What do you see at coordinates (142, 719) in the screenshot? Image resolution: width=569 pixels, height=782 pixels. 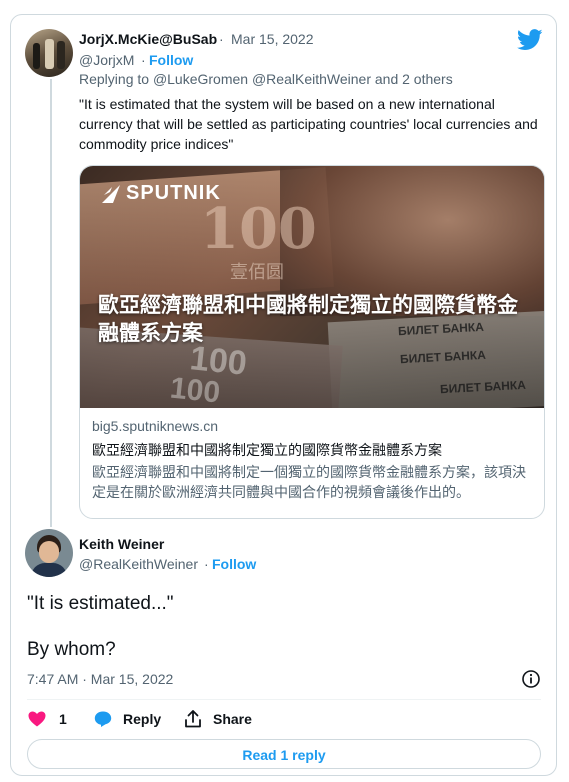 I see `reply-label: Reply` at bounding box center [142, 719].